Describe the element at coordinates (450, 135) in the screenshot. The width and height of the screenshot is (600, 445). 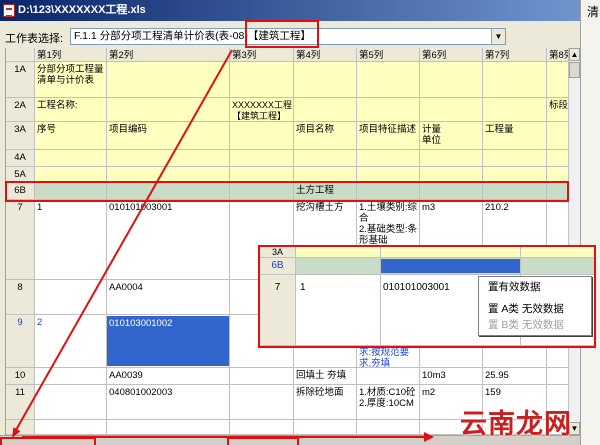
I see `grid-cell: 计量 单位` at that location.